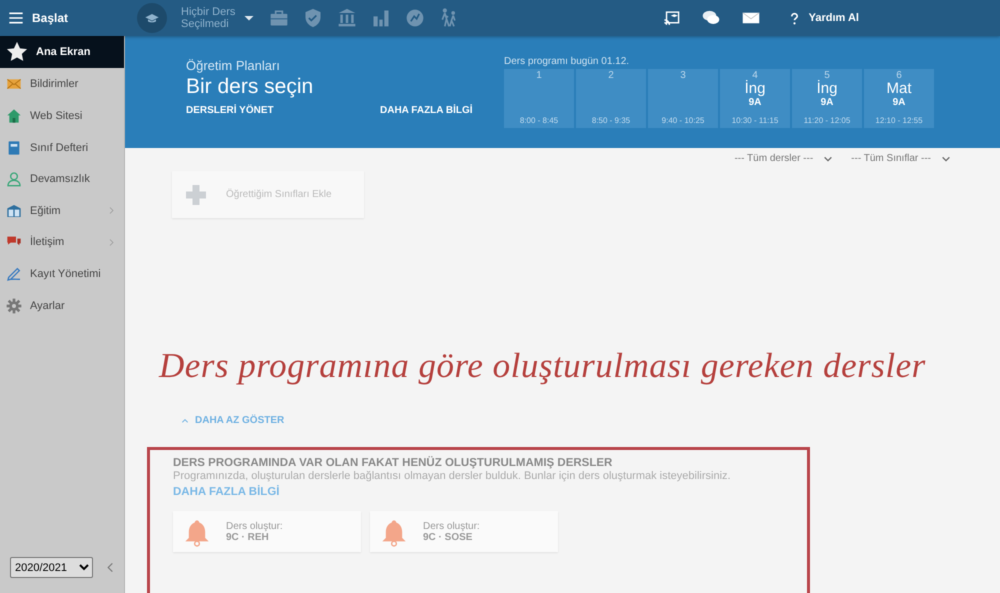  I want to click on sidebar-item: Bildirimler, so click(62, 84).